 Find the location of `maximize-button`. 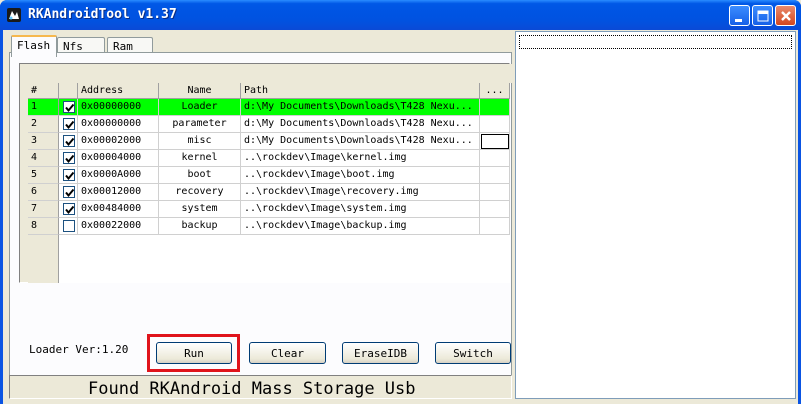

maximize-button is located at coordinates (762, 15).